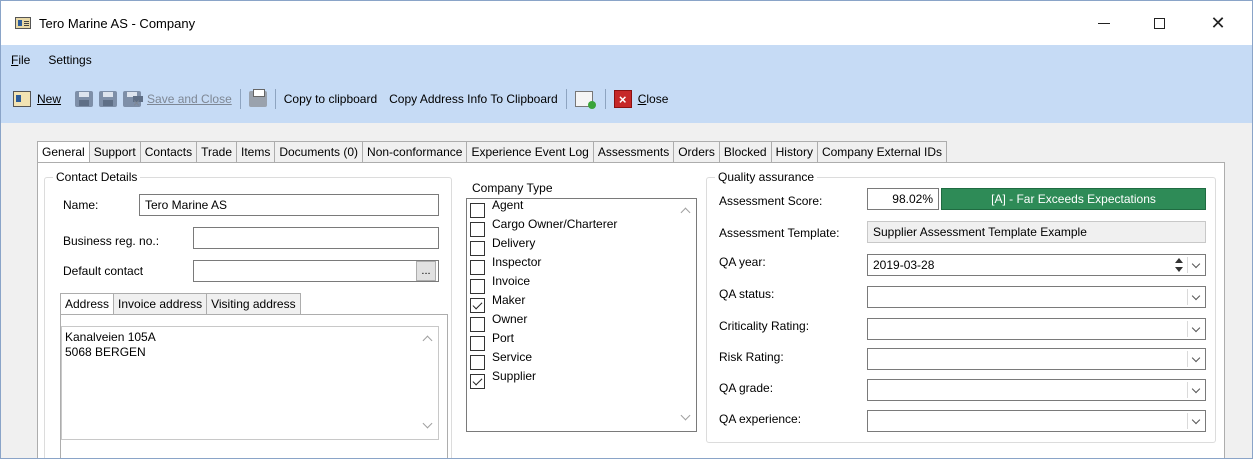 The image size is (1253, 459). Describe the element at coordinates (882, 152) in the screenshot. I see `tab-company-external-ids: Company External IDs` at that location.